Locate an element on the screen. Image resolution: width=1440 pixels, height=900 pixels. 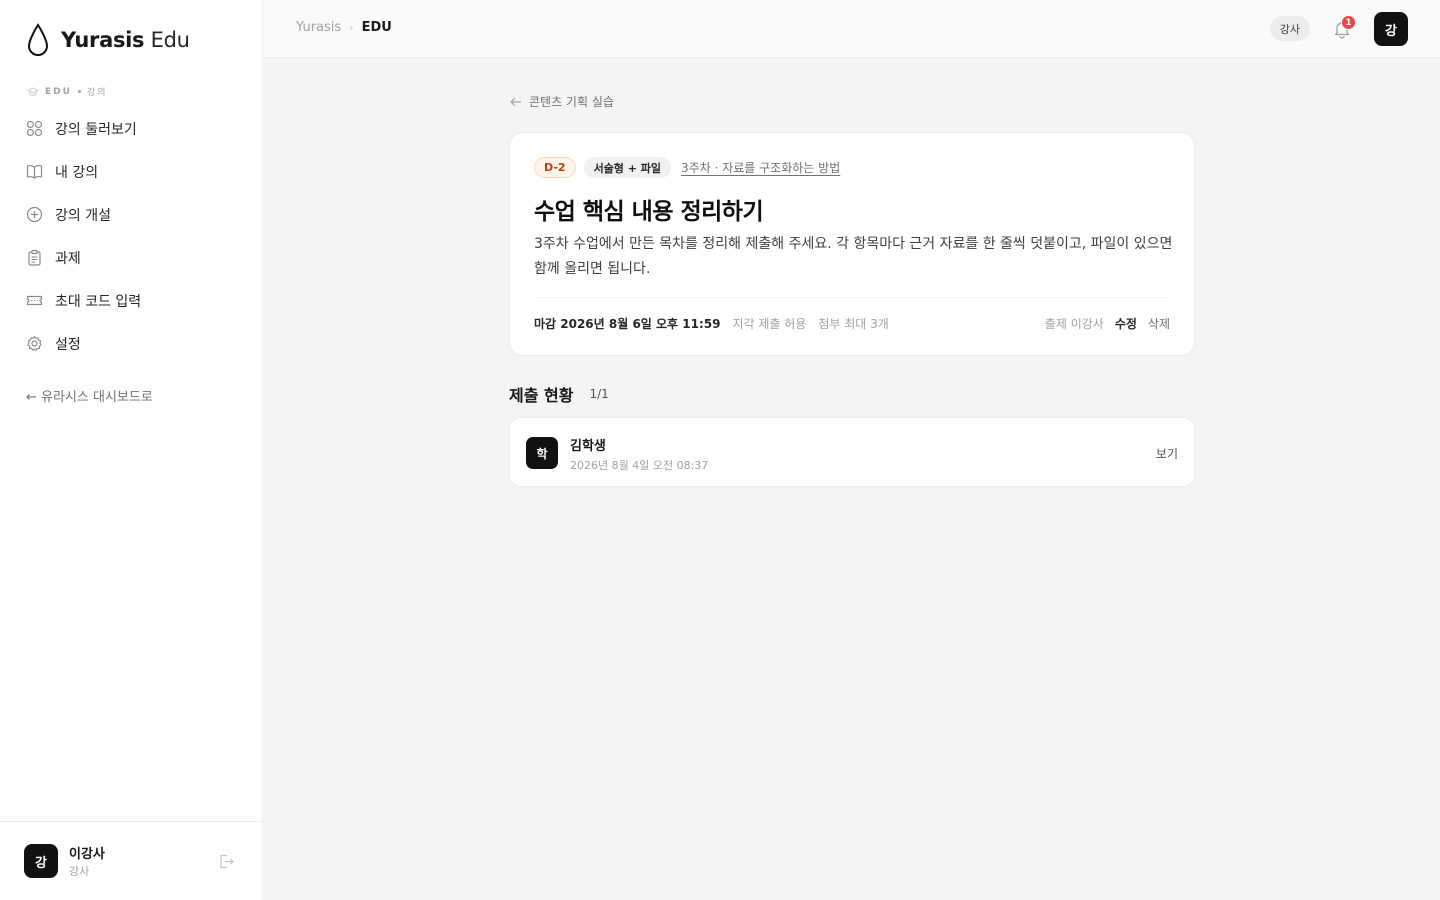
section-prefix: EDU is located at coordinates (58, 91).